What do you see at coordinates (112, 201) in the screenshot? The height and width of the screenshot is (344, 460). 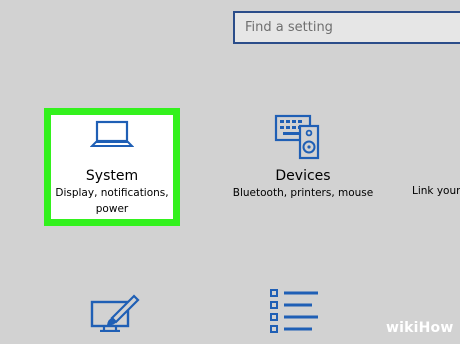 I see `tile-system-subtitle: Display, notifications, power` at bounding box center [112, 201].